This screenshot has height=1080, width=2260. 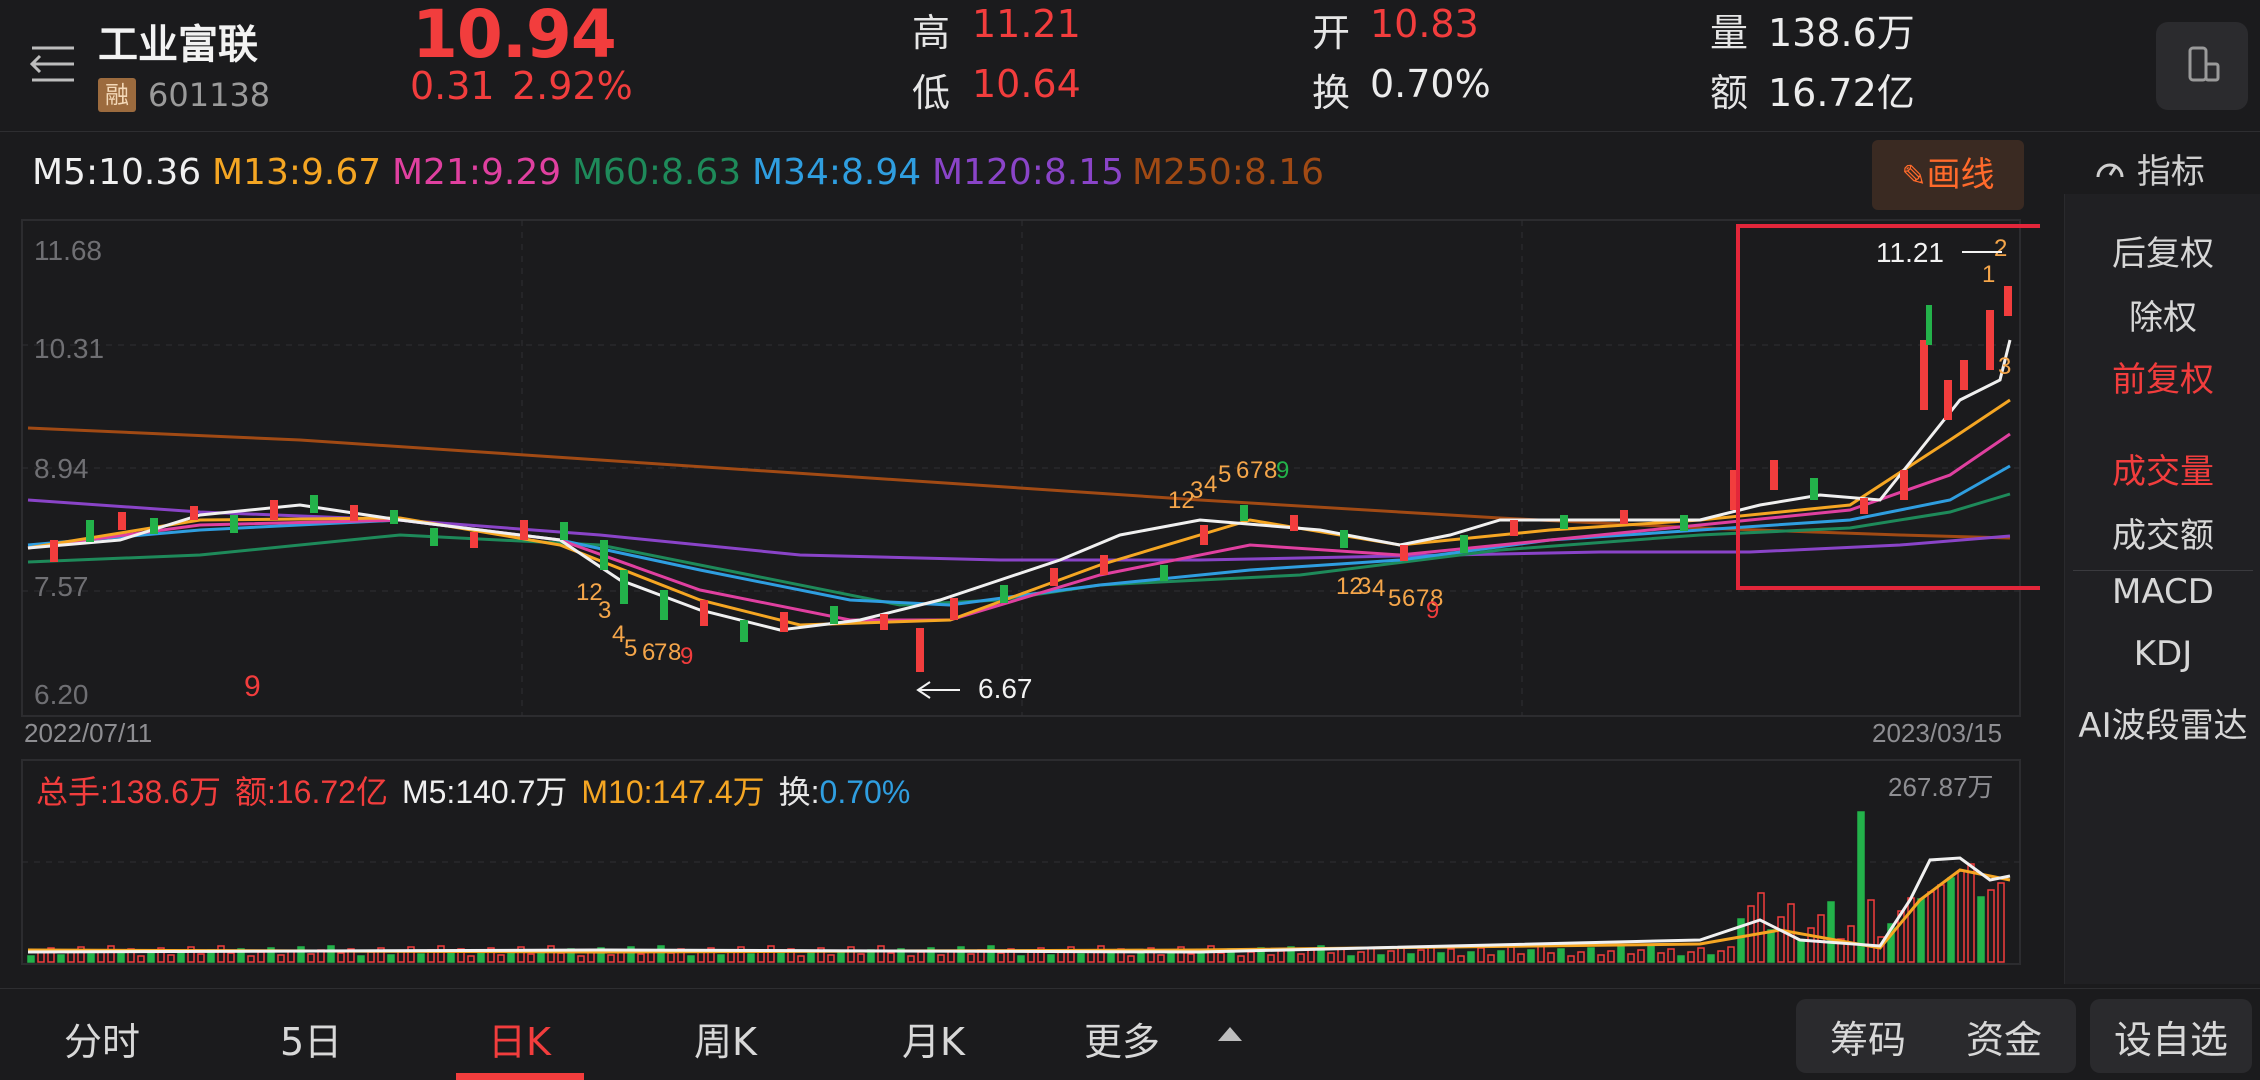 I want to click on tab-5day: 5日, so click(x=311, y=1038).